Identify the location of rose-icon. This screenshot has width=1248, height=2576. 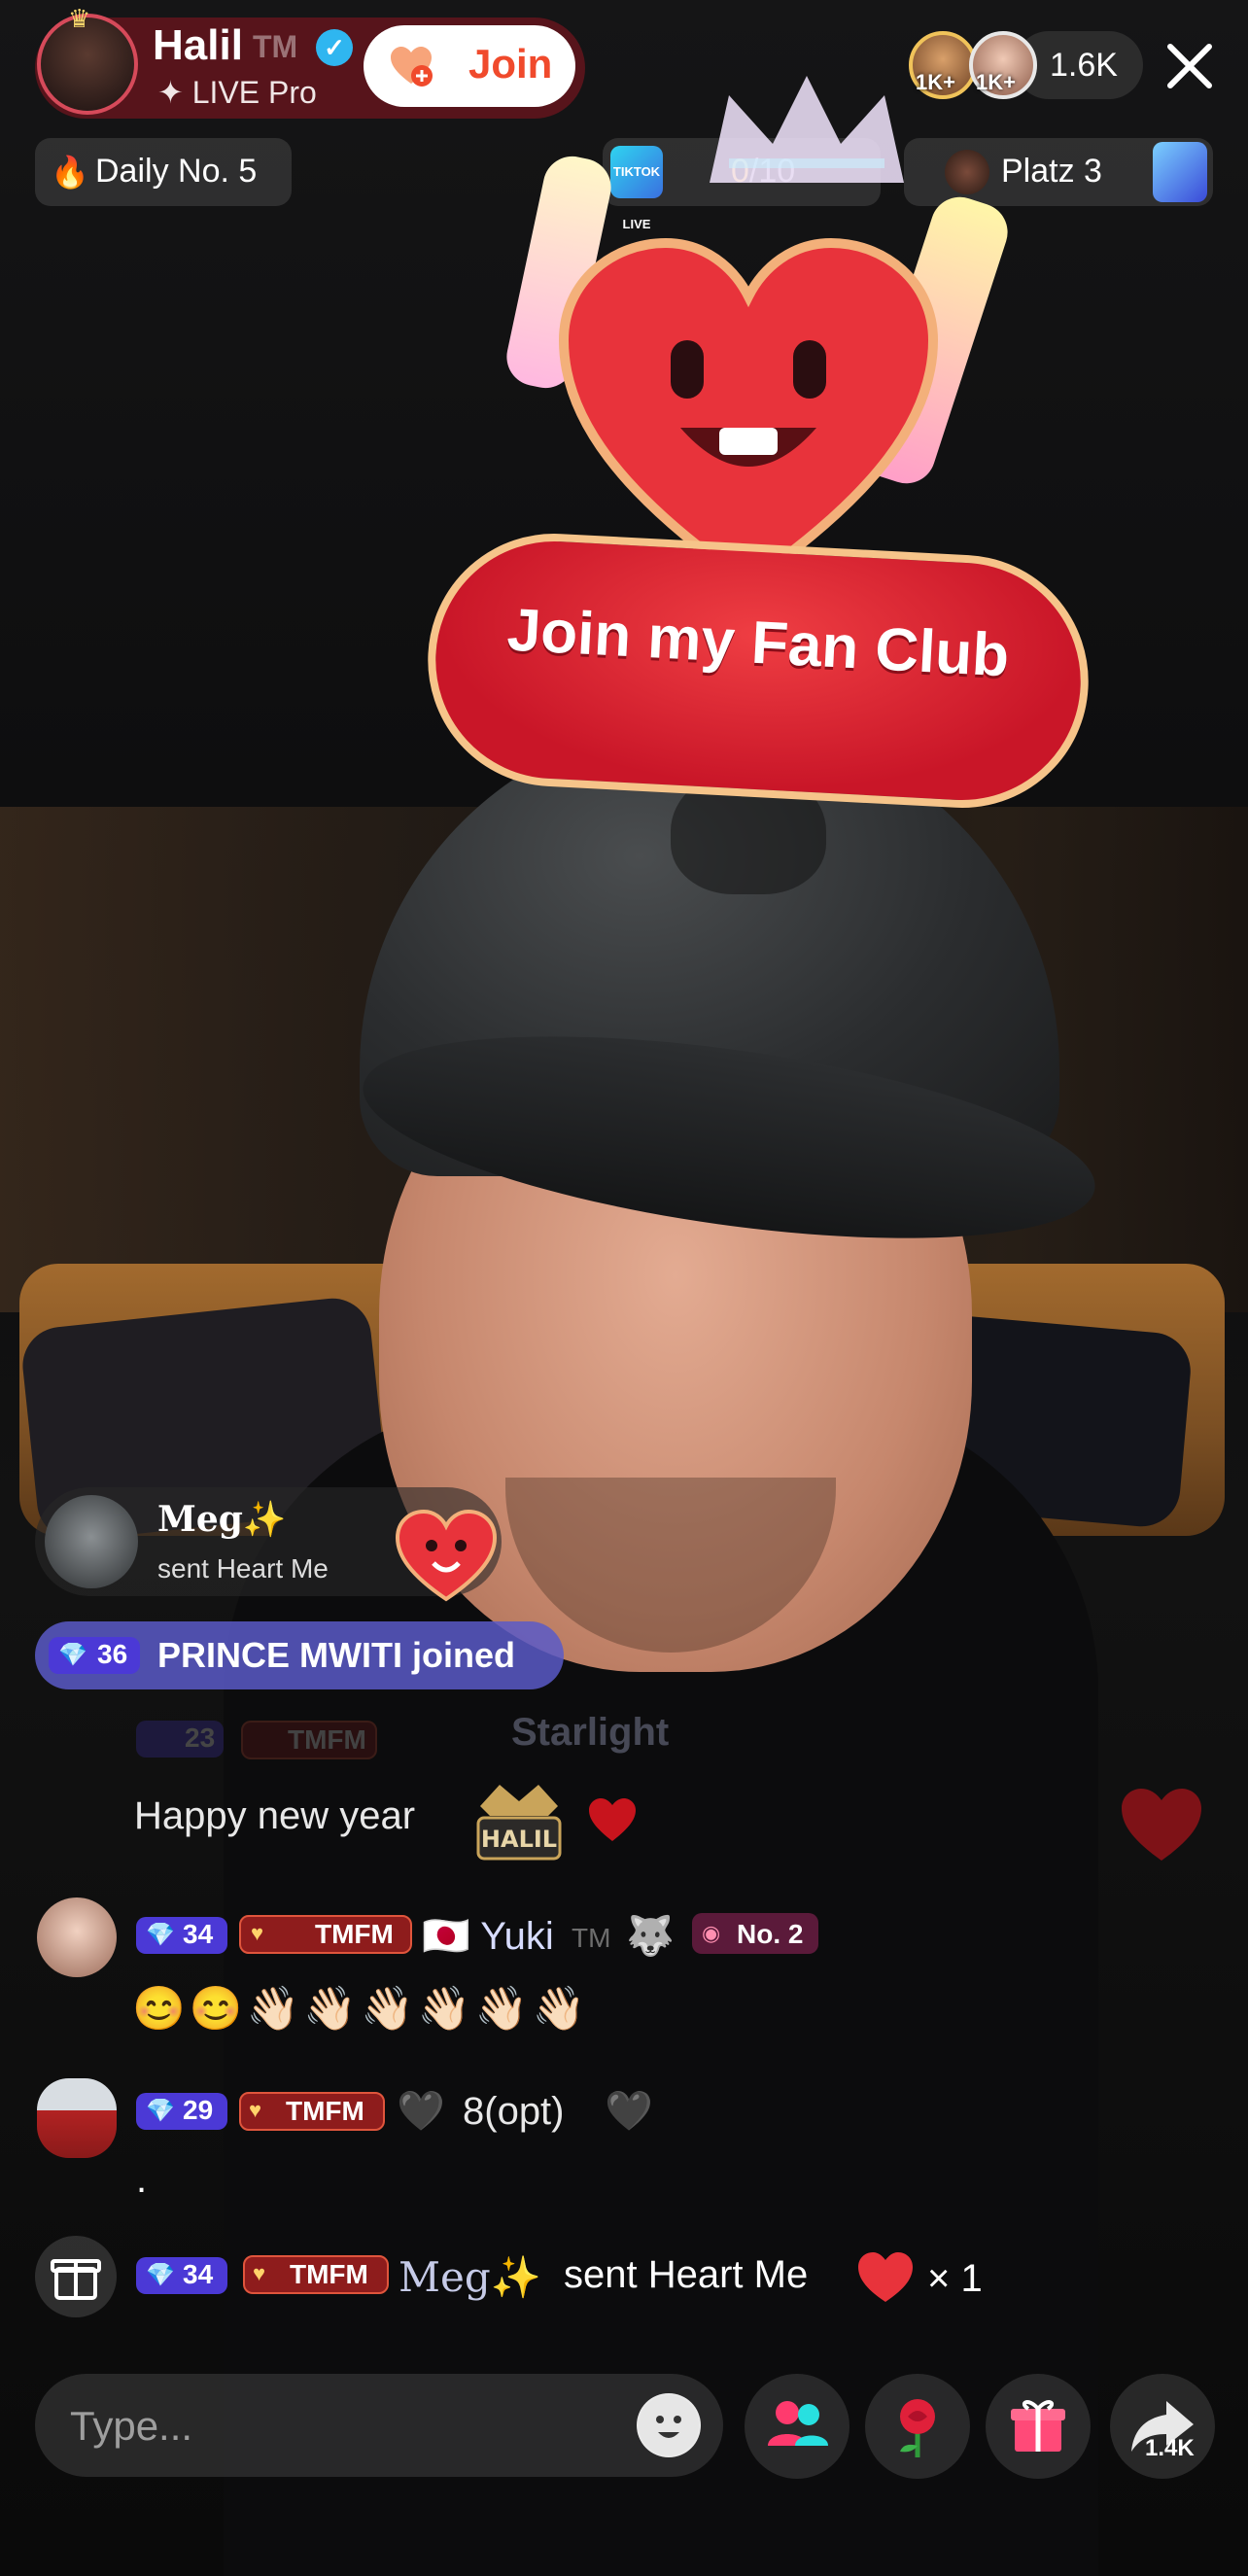
(917, 2428).